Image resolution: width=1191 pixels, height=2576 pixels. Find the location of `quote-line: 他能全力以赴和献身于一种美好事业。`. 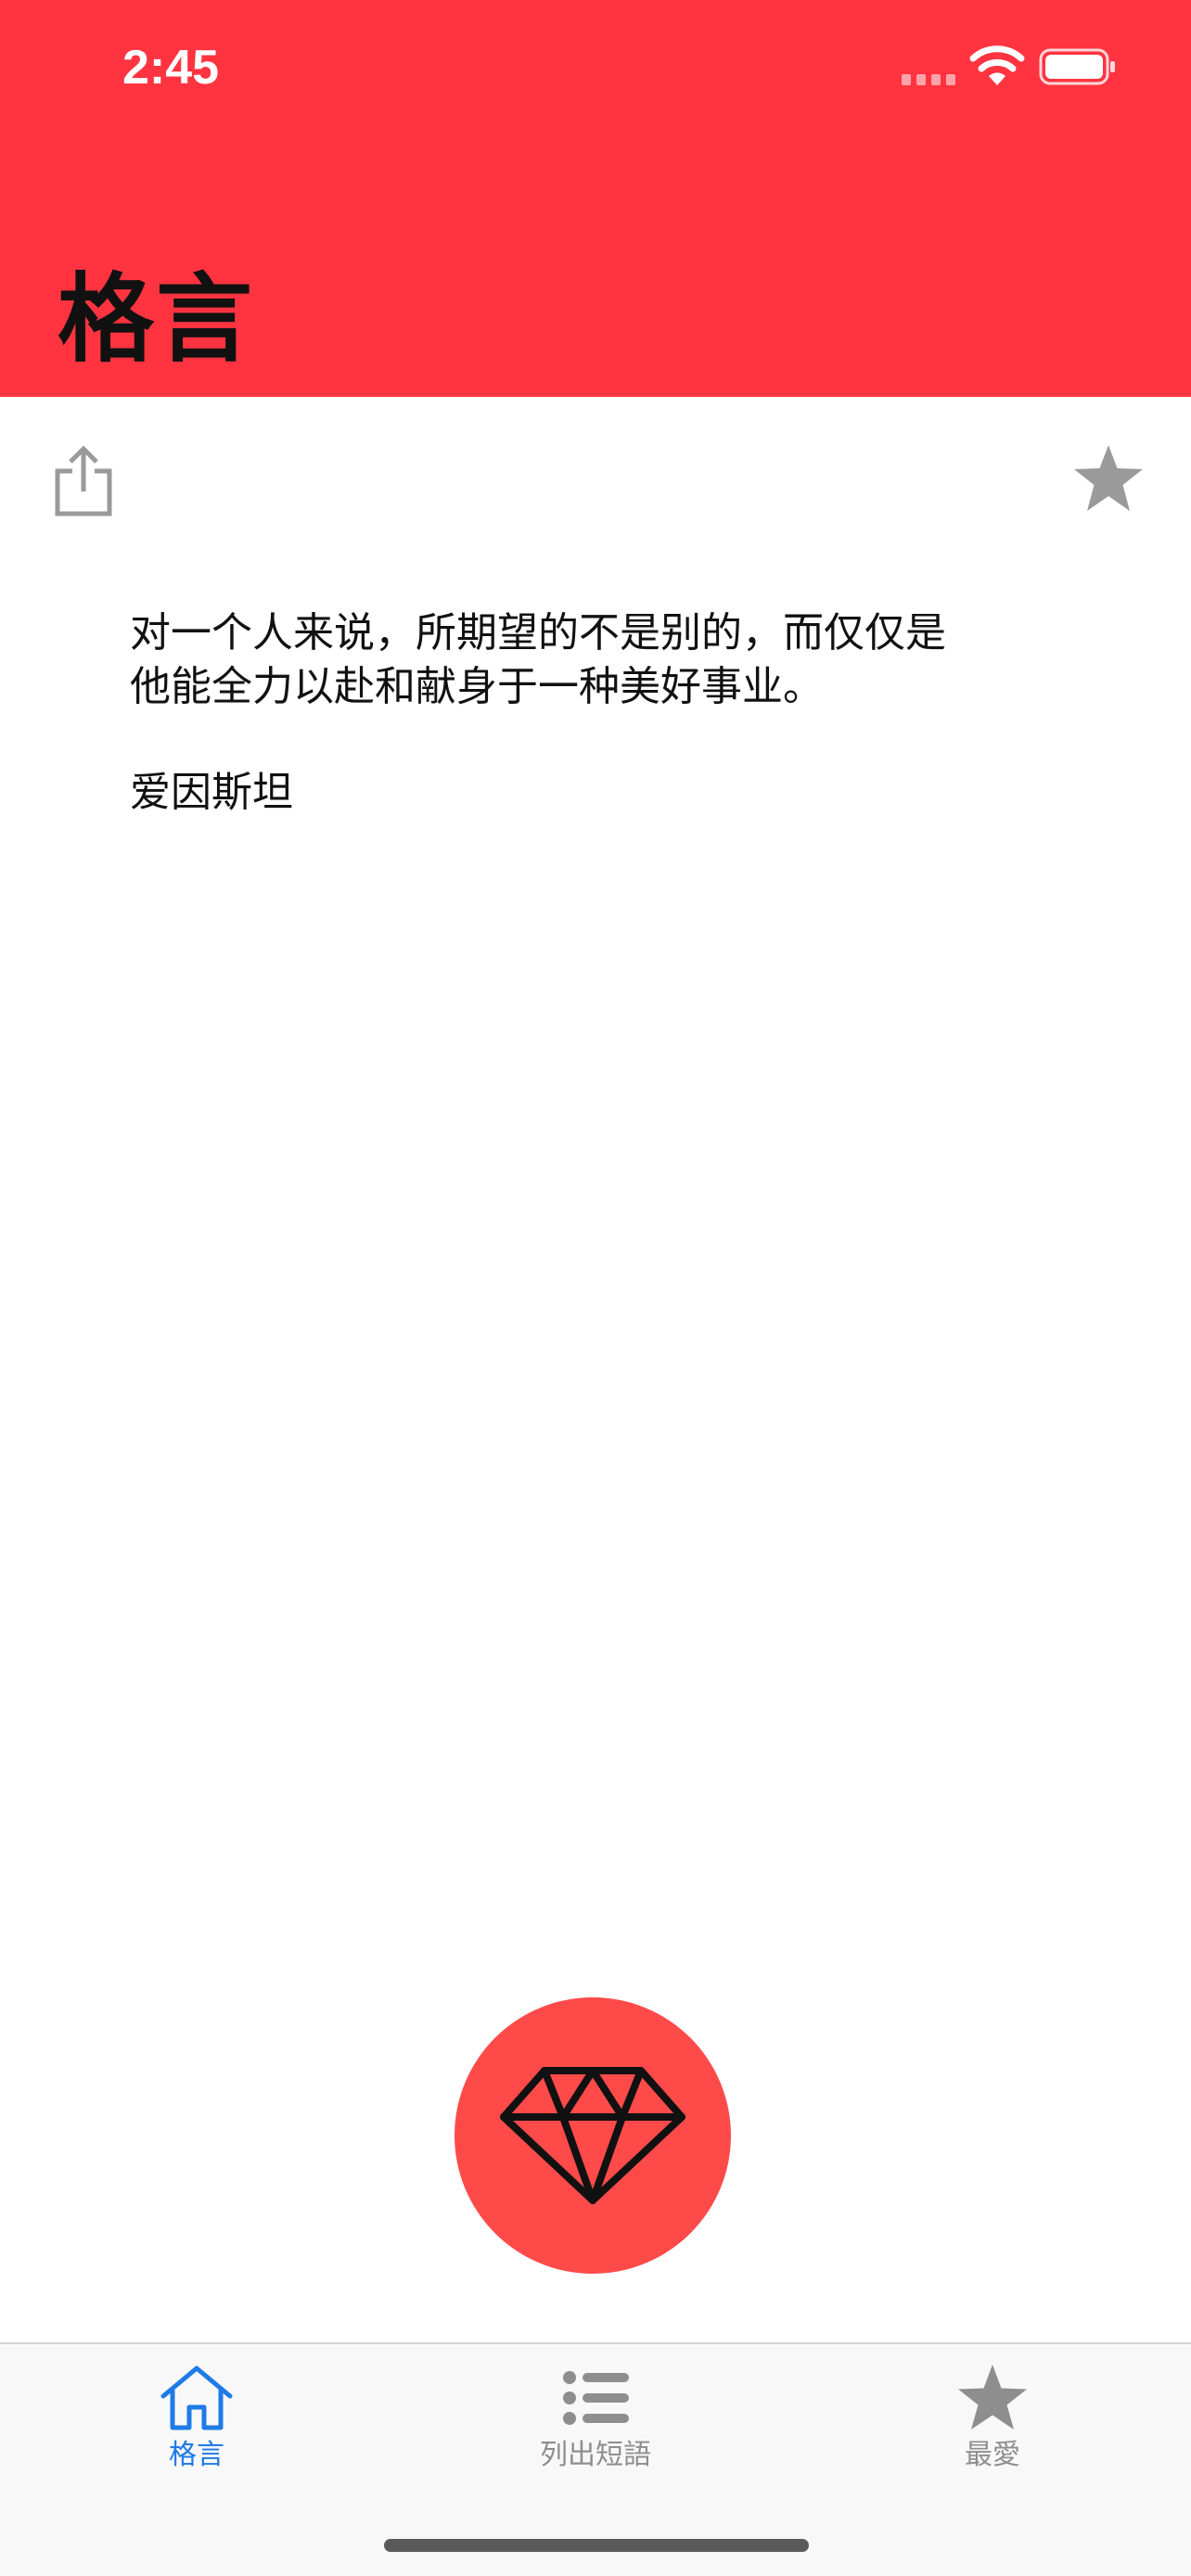

quote-line: 他能全力以赴和献身于一种美好事业。 is located at coordinates (477, 686).